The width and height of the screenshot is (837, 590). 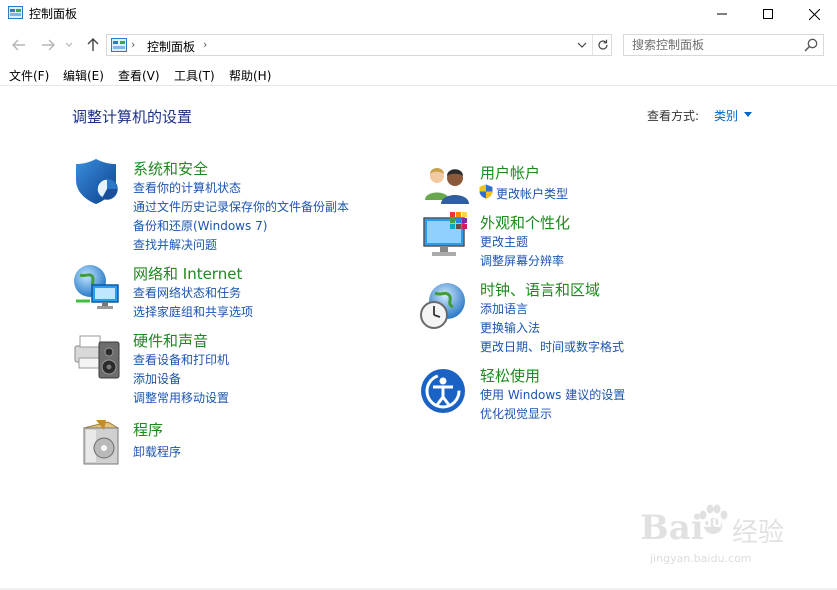 I want to click on navigation-bar: › 控制面板 ›, so click(x=418, y=45).